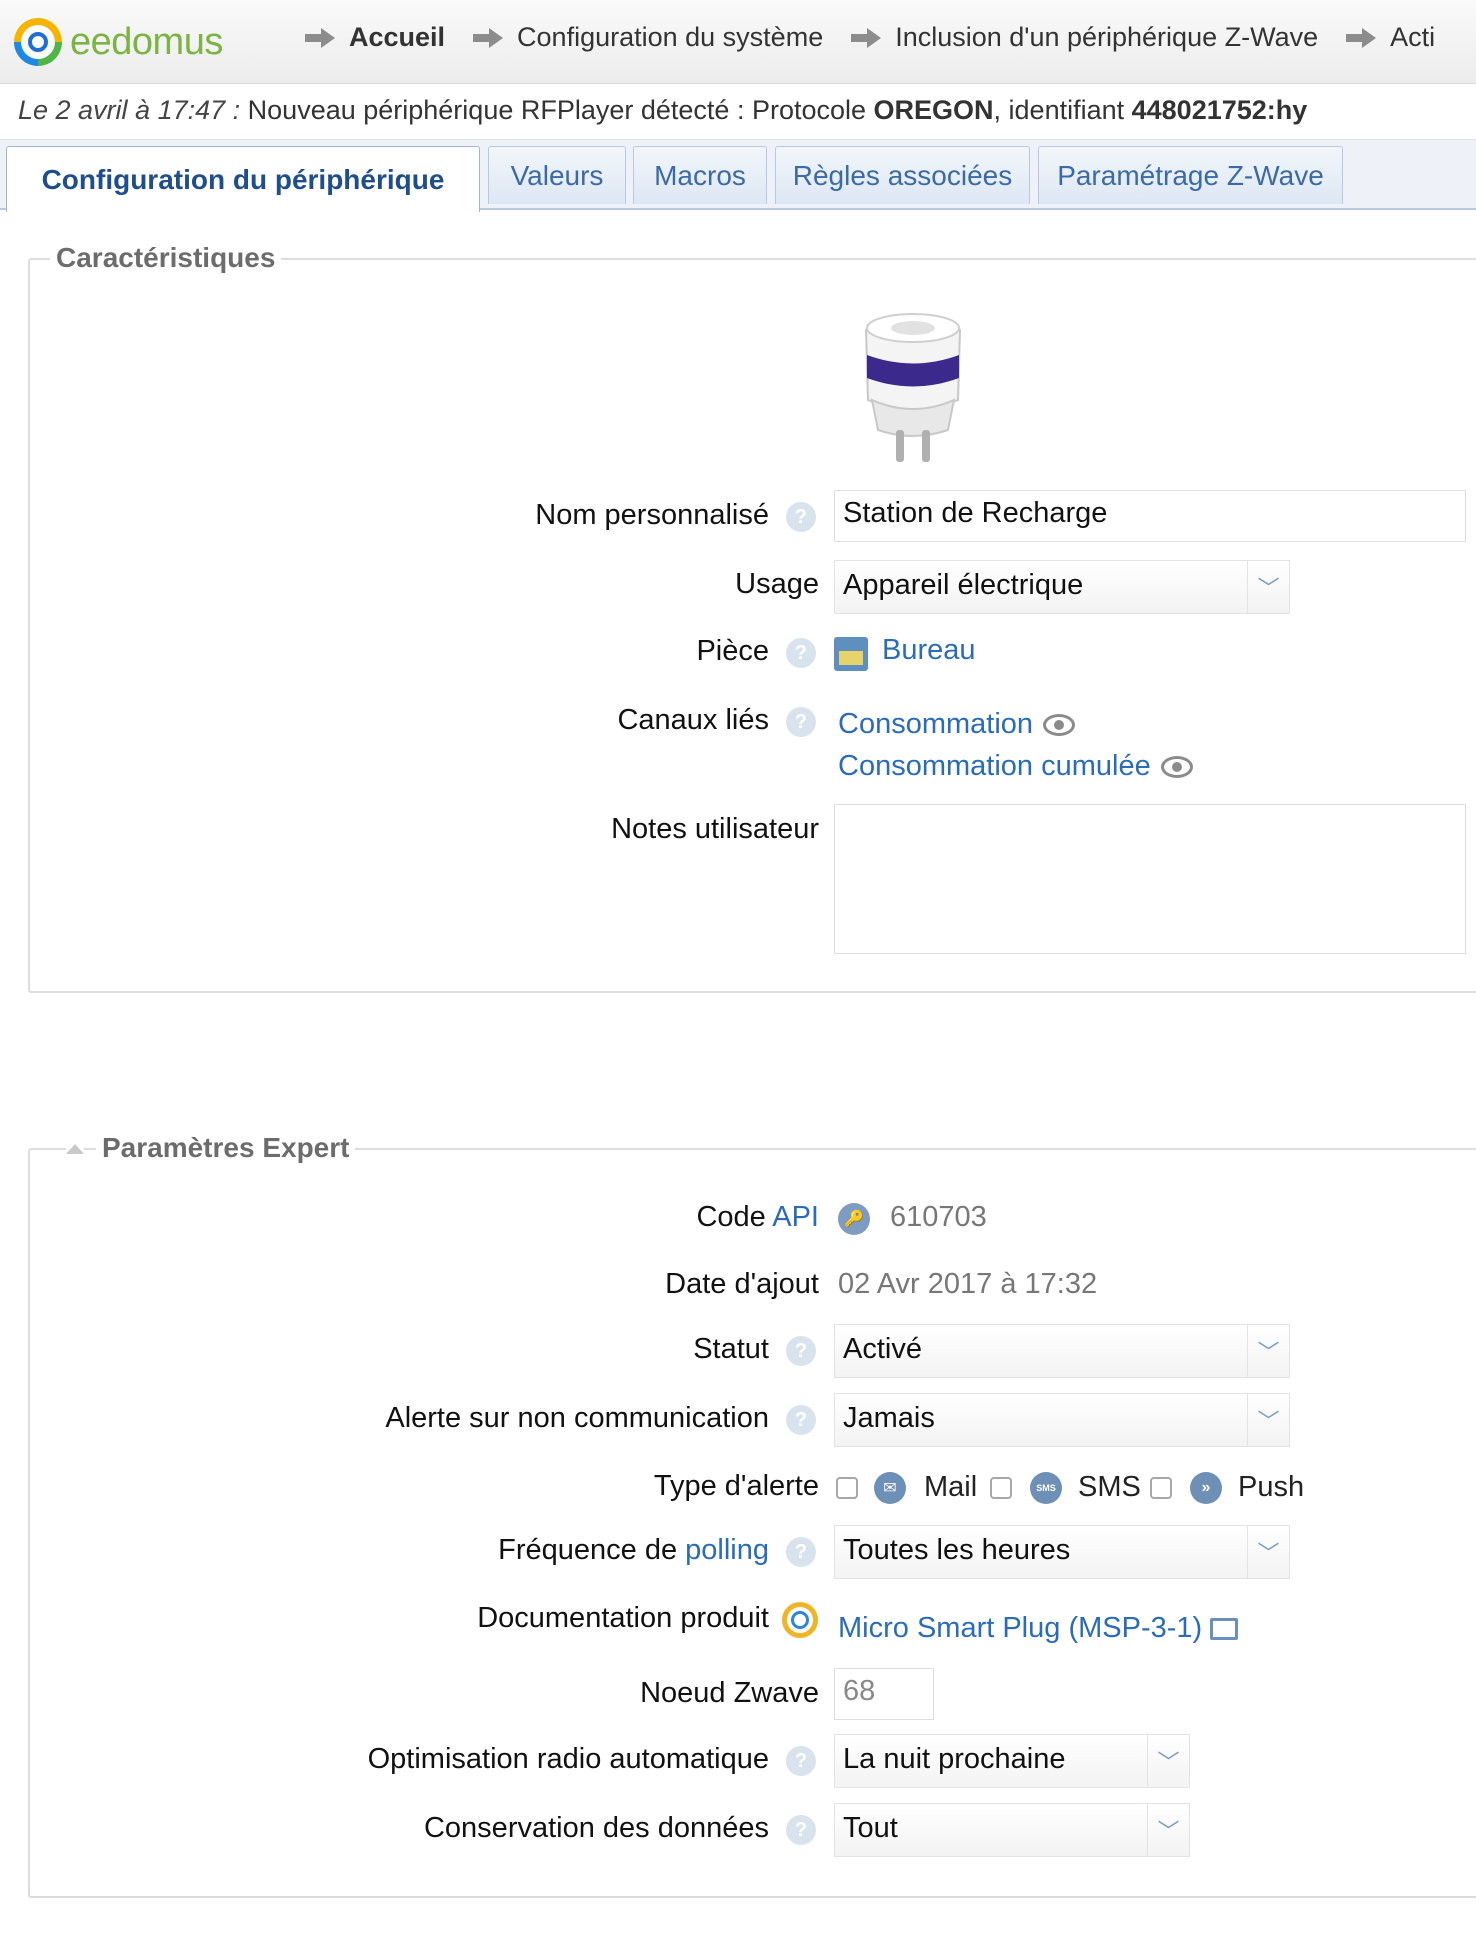 Image resolution: width=1476 pixels, height=1939 pixels. What do you see at coordinates (851, 654) in the screenshot?
I see `room-icon` at bounding box center [851, 654].